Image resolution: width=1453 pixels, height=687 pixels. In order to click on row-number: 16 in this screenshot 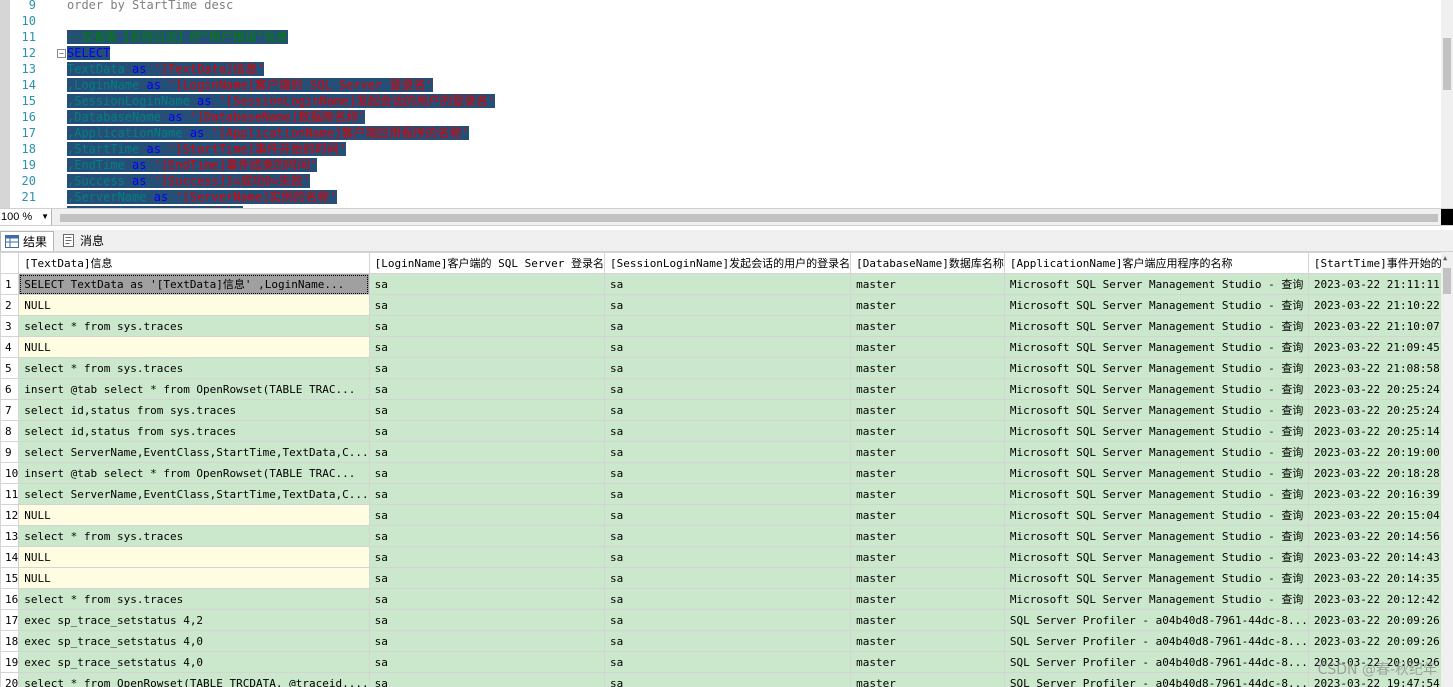, I will do `click(10, 599)`.